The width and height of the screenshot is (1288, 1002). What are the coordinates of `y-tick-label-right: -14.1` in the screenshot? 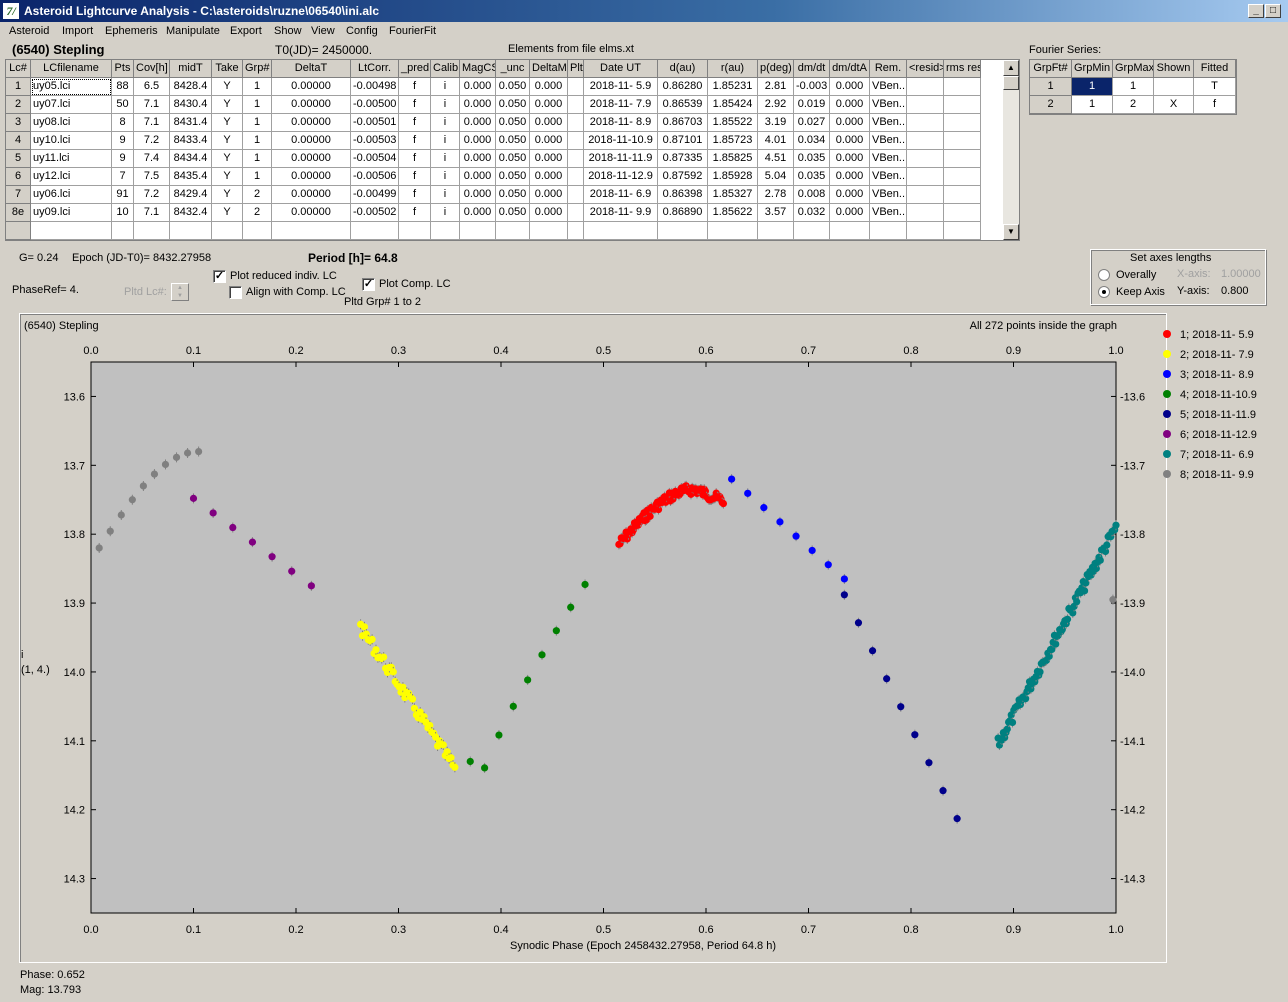 It's located at (1132, 742).